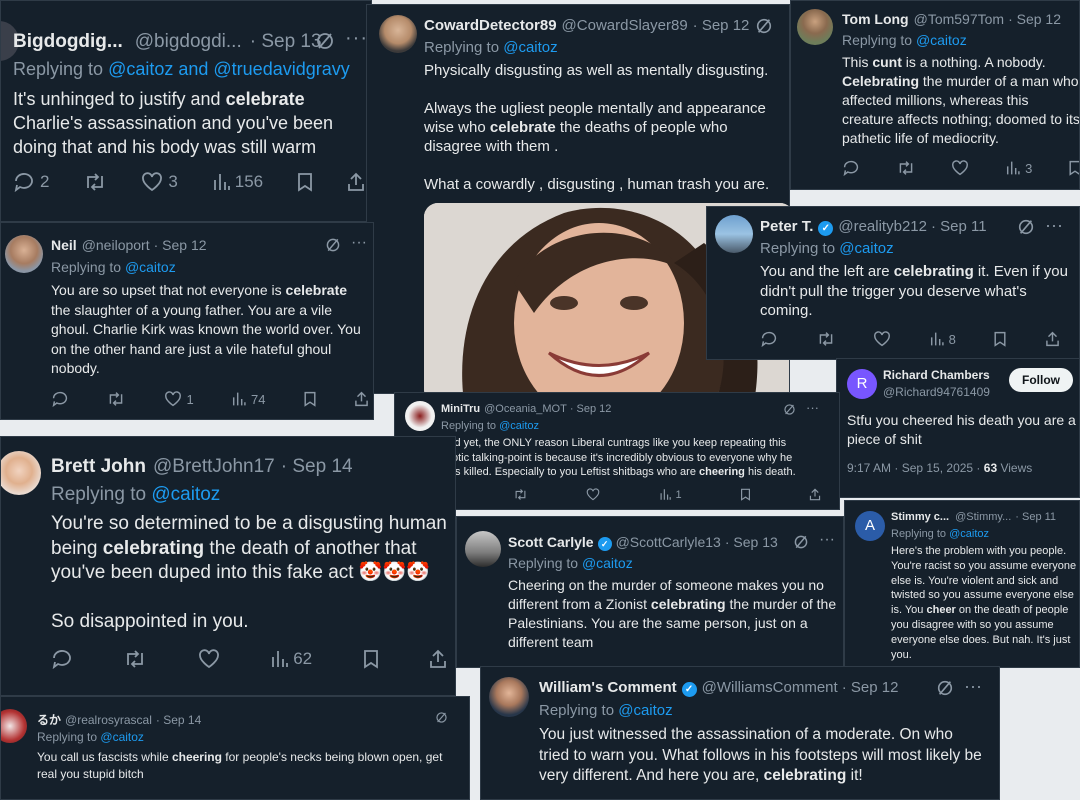  I want to click on timestamp: 9:17 AM · Sep 15, 2025 ·, so click(915, 468).